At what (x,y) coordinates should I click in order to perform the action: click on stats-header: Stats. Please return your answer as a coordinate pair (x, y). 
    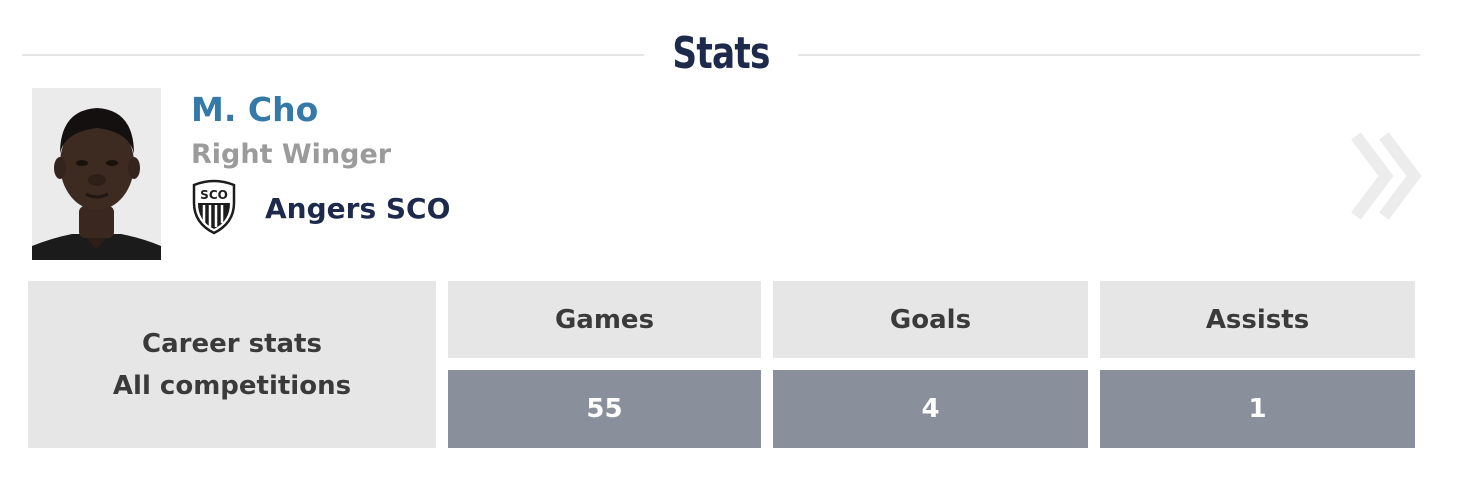
    Looking at the image, I should click on (721, 55).